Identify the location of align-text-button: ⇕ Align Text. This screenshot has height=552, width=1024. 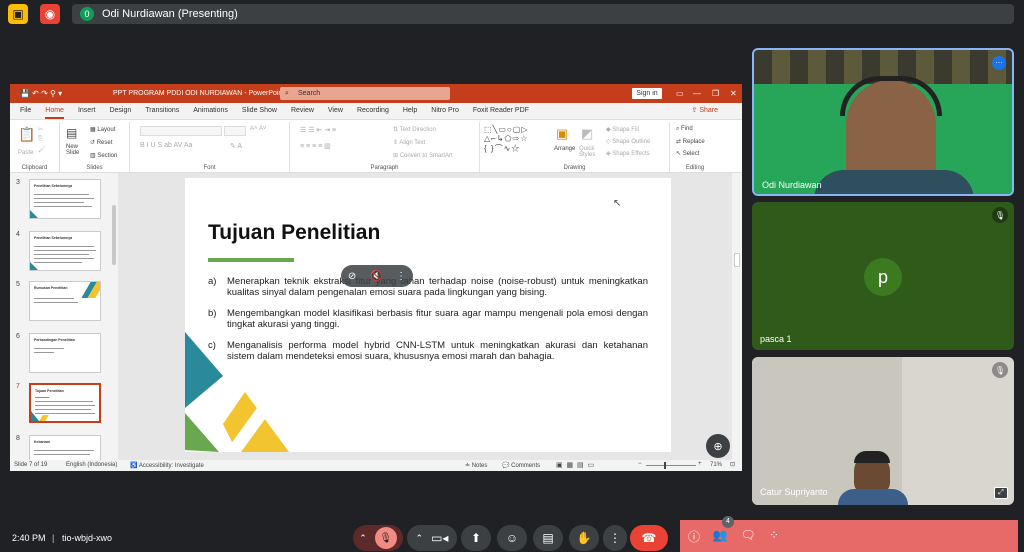
(409, 142).